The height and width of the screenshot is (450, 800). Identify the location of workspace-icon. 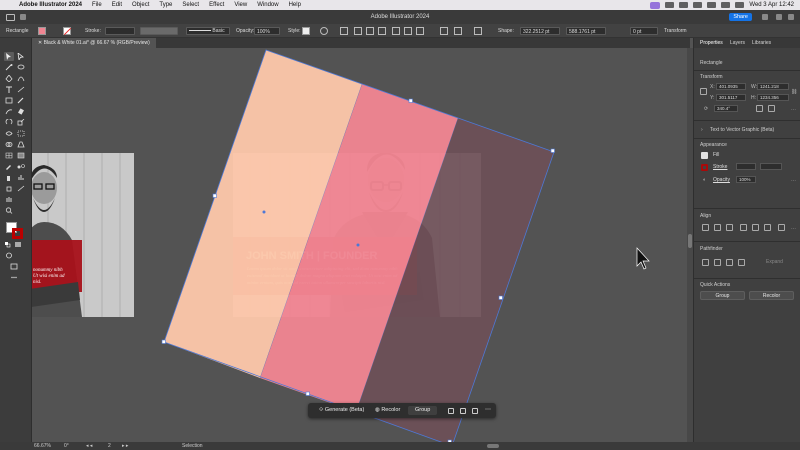
(779, 17).